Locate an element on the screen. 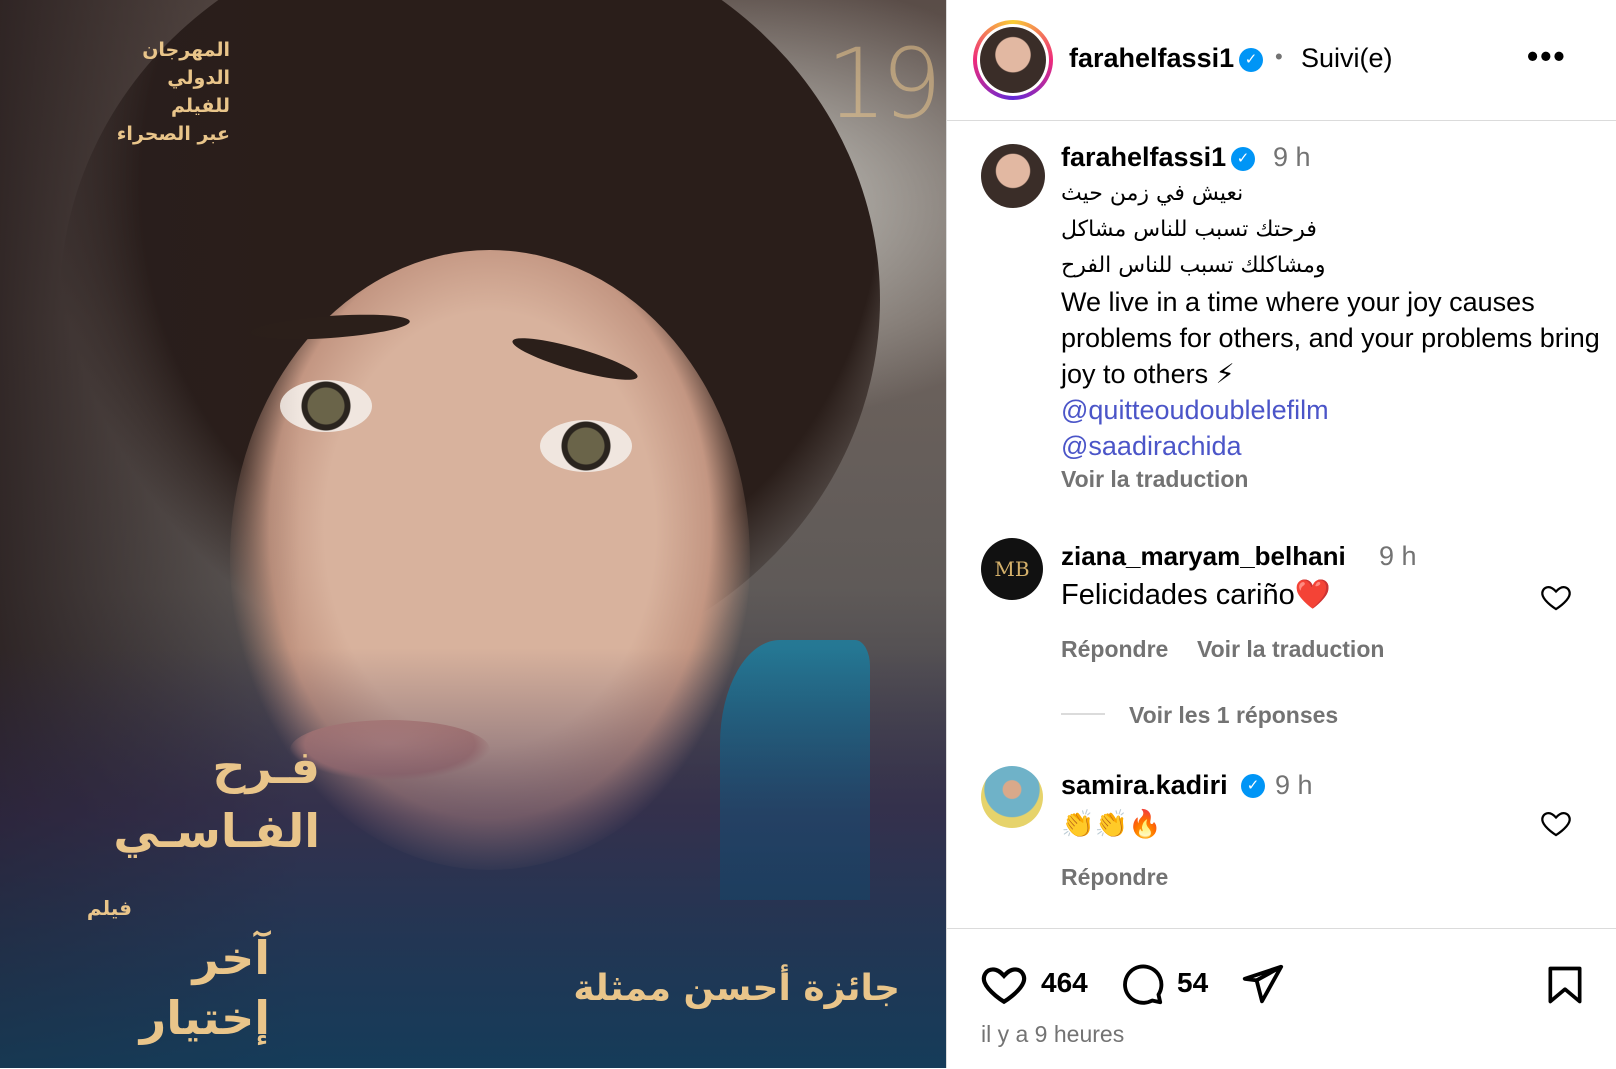 The width and height of the screenshot is (1616, 1069). film-title-line: آخر is located at coordinates (231, 958).